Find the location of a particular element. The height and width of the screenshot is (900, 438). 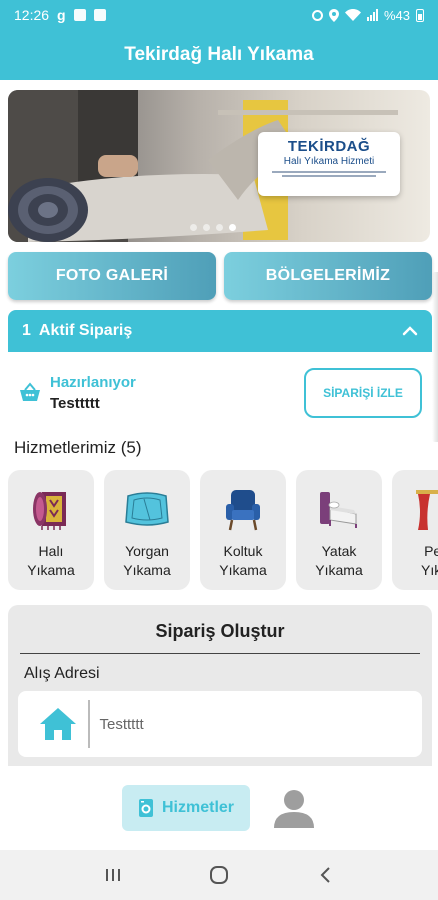

banner-card: TEKİRDAĞ Halı Yıkama Hizmeti is located at coordinates (329, 164).